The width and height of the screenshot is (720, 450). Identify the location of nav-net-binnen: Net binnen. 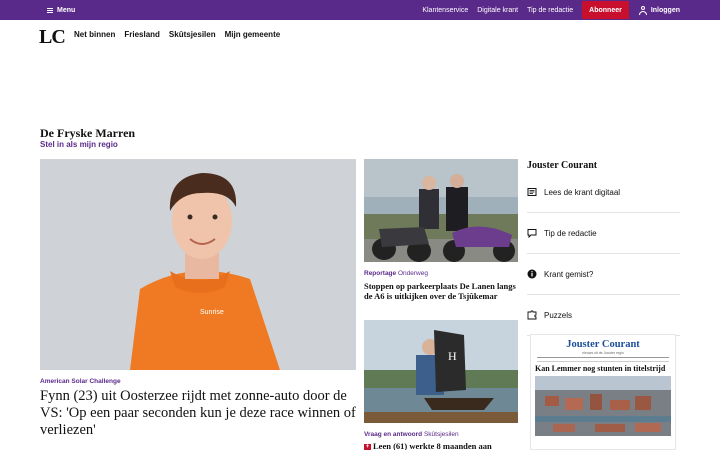
(94, 34).